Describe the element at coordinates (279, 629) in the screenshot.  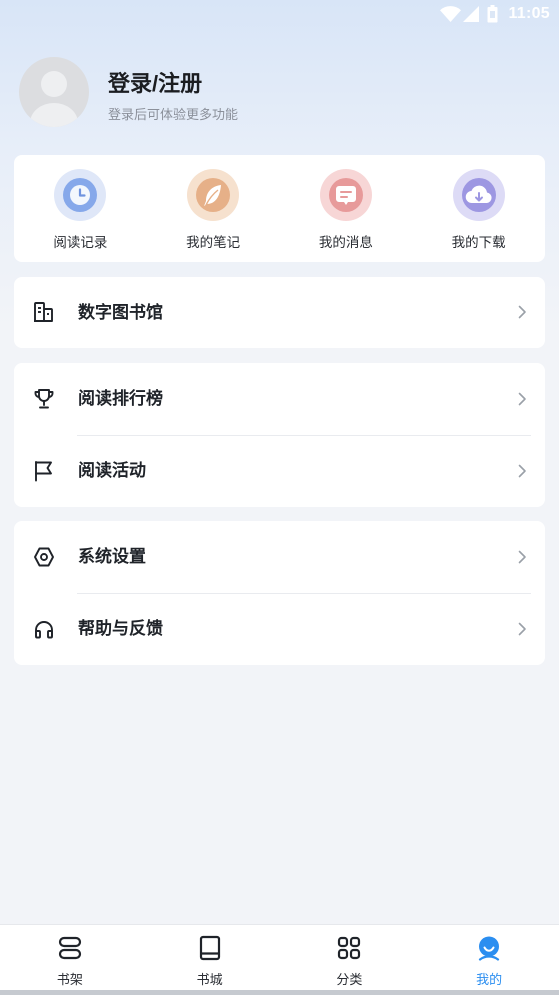
I see `menu-item-help-feedback: 帮助与反馈` at that location.